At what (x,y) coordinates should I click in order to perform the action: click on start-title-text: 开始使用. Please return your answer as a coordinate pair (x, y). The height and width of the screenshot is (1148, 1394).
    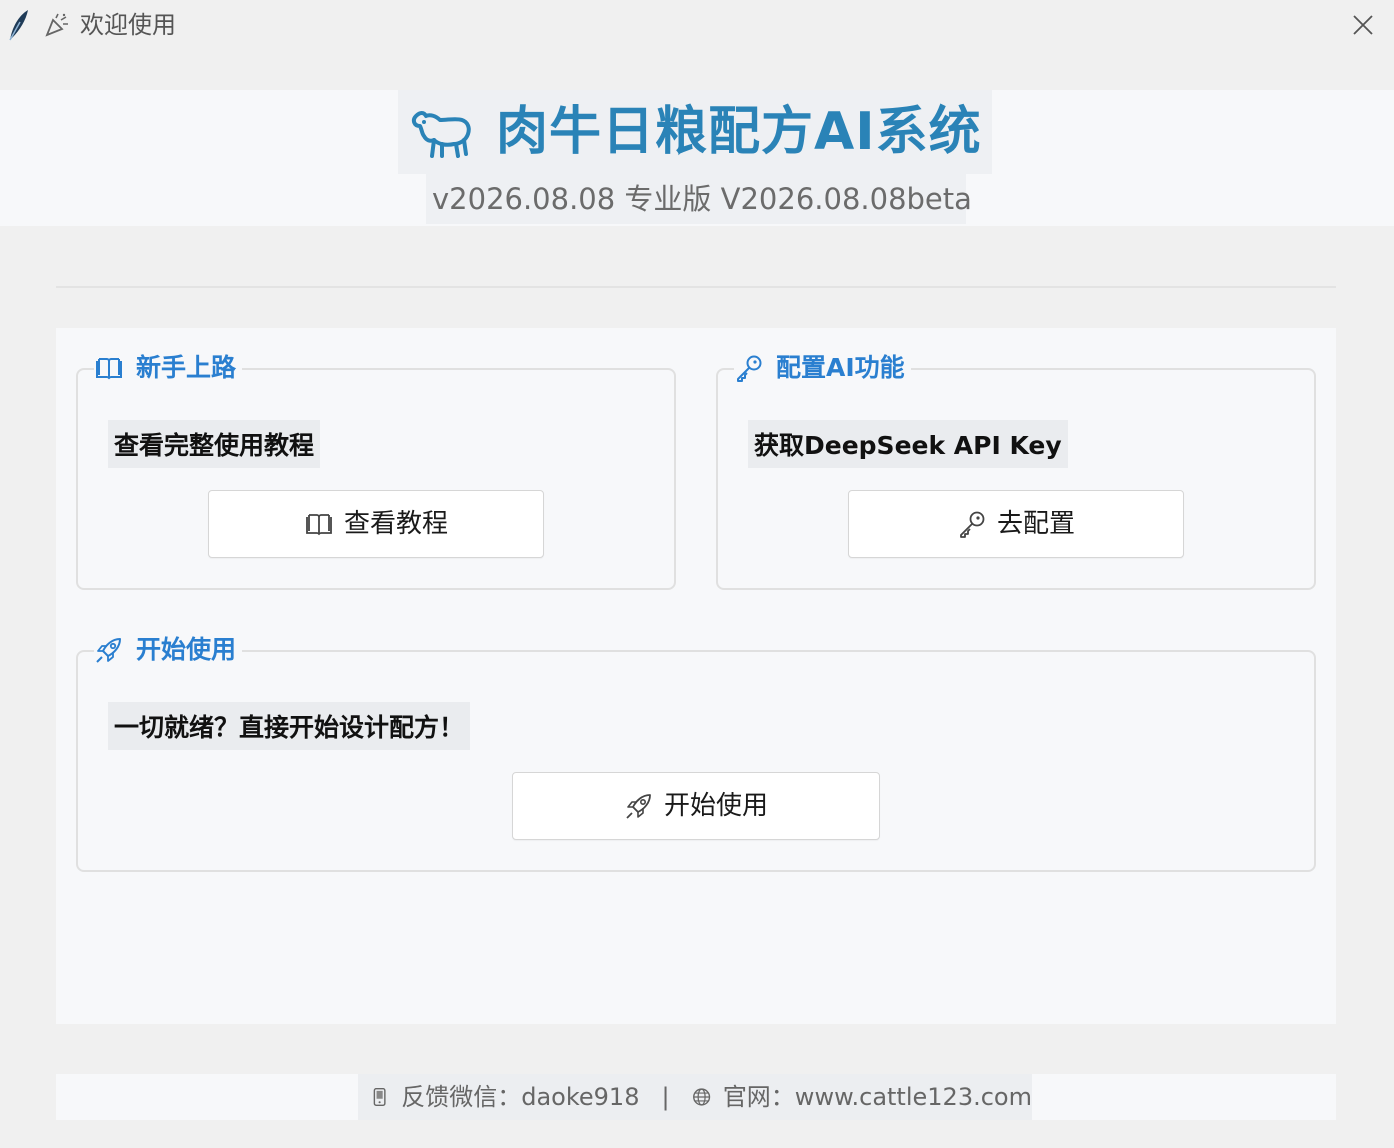
    Looking at the image, I should click on (186, 649).